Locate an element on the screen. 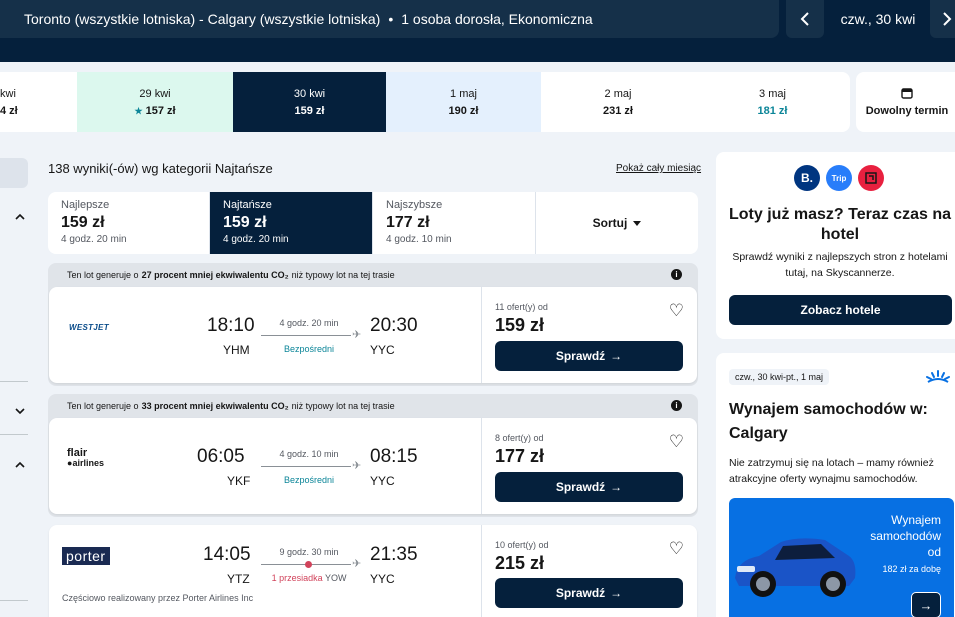 The image size is (955, 617). price-column: 10 ofert(y) od 215 zł ♡ Sprawdź → is located at coordinates (589, 571).